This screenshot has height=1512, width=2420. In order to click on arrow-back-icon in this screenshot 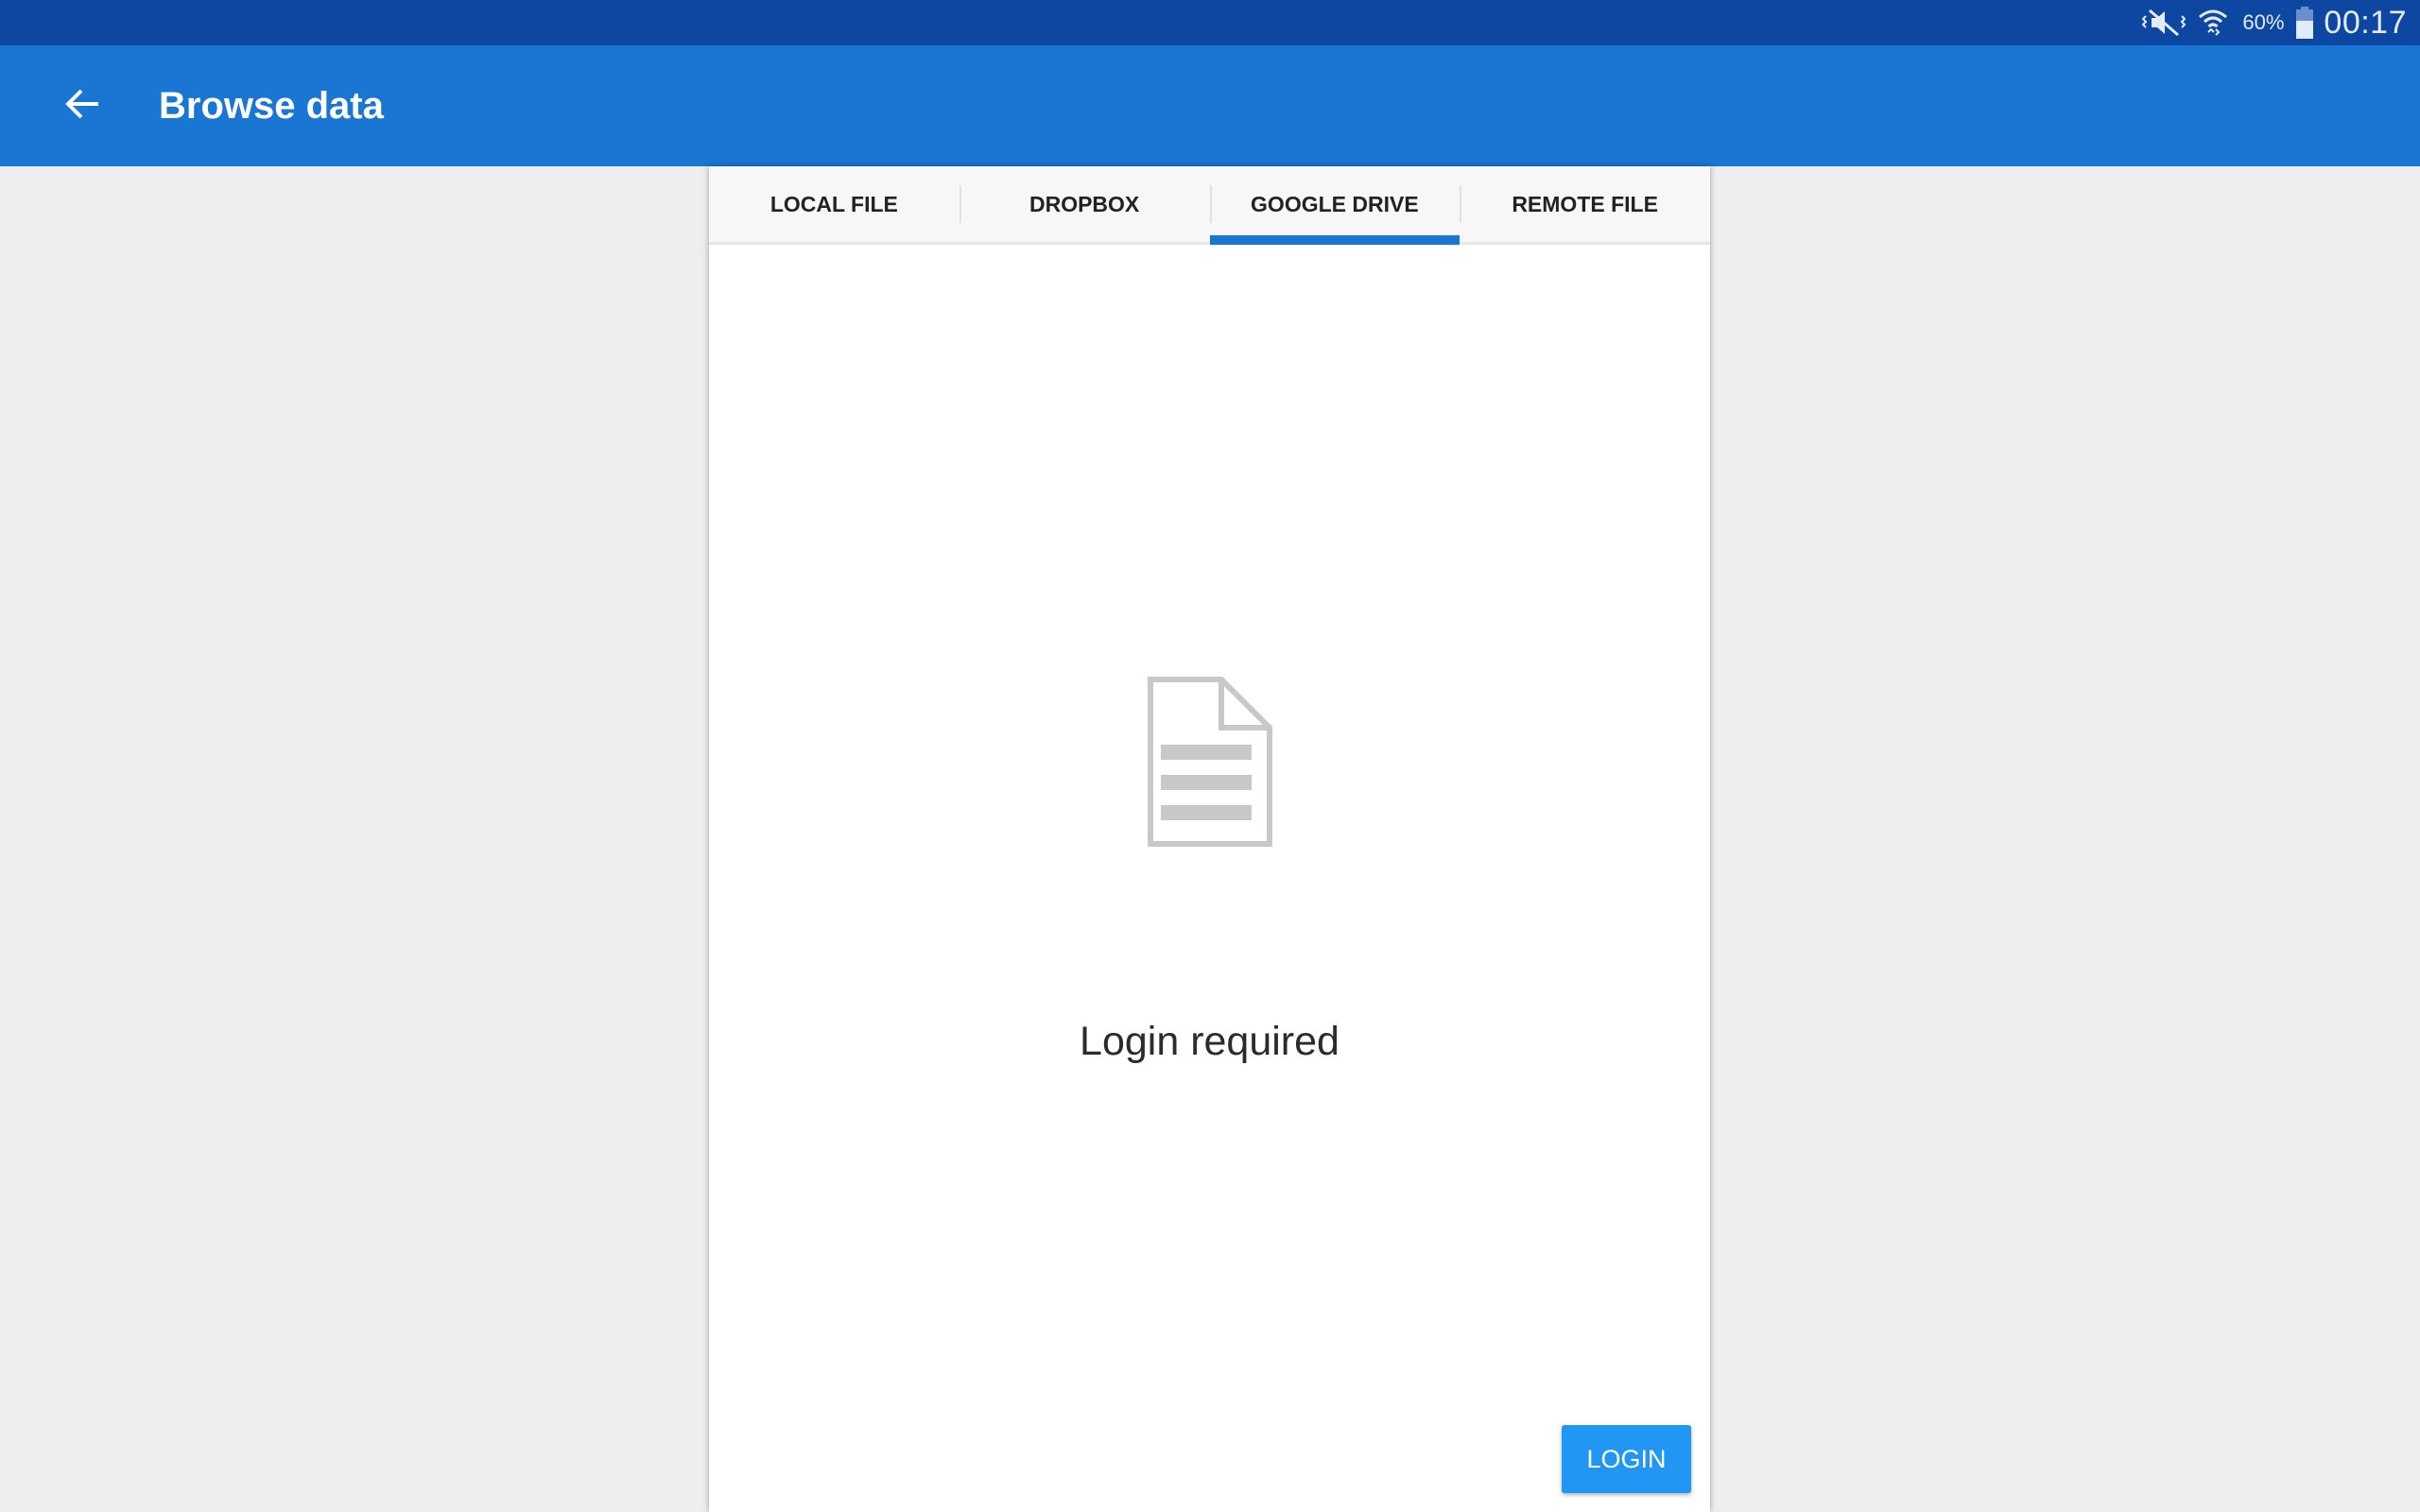, I will do `click(83, 106)`.